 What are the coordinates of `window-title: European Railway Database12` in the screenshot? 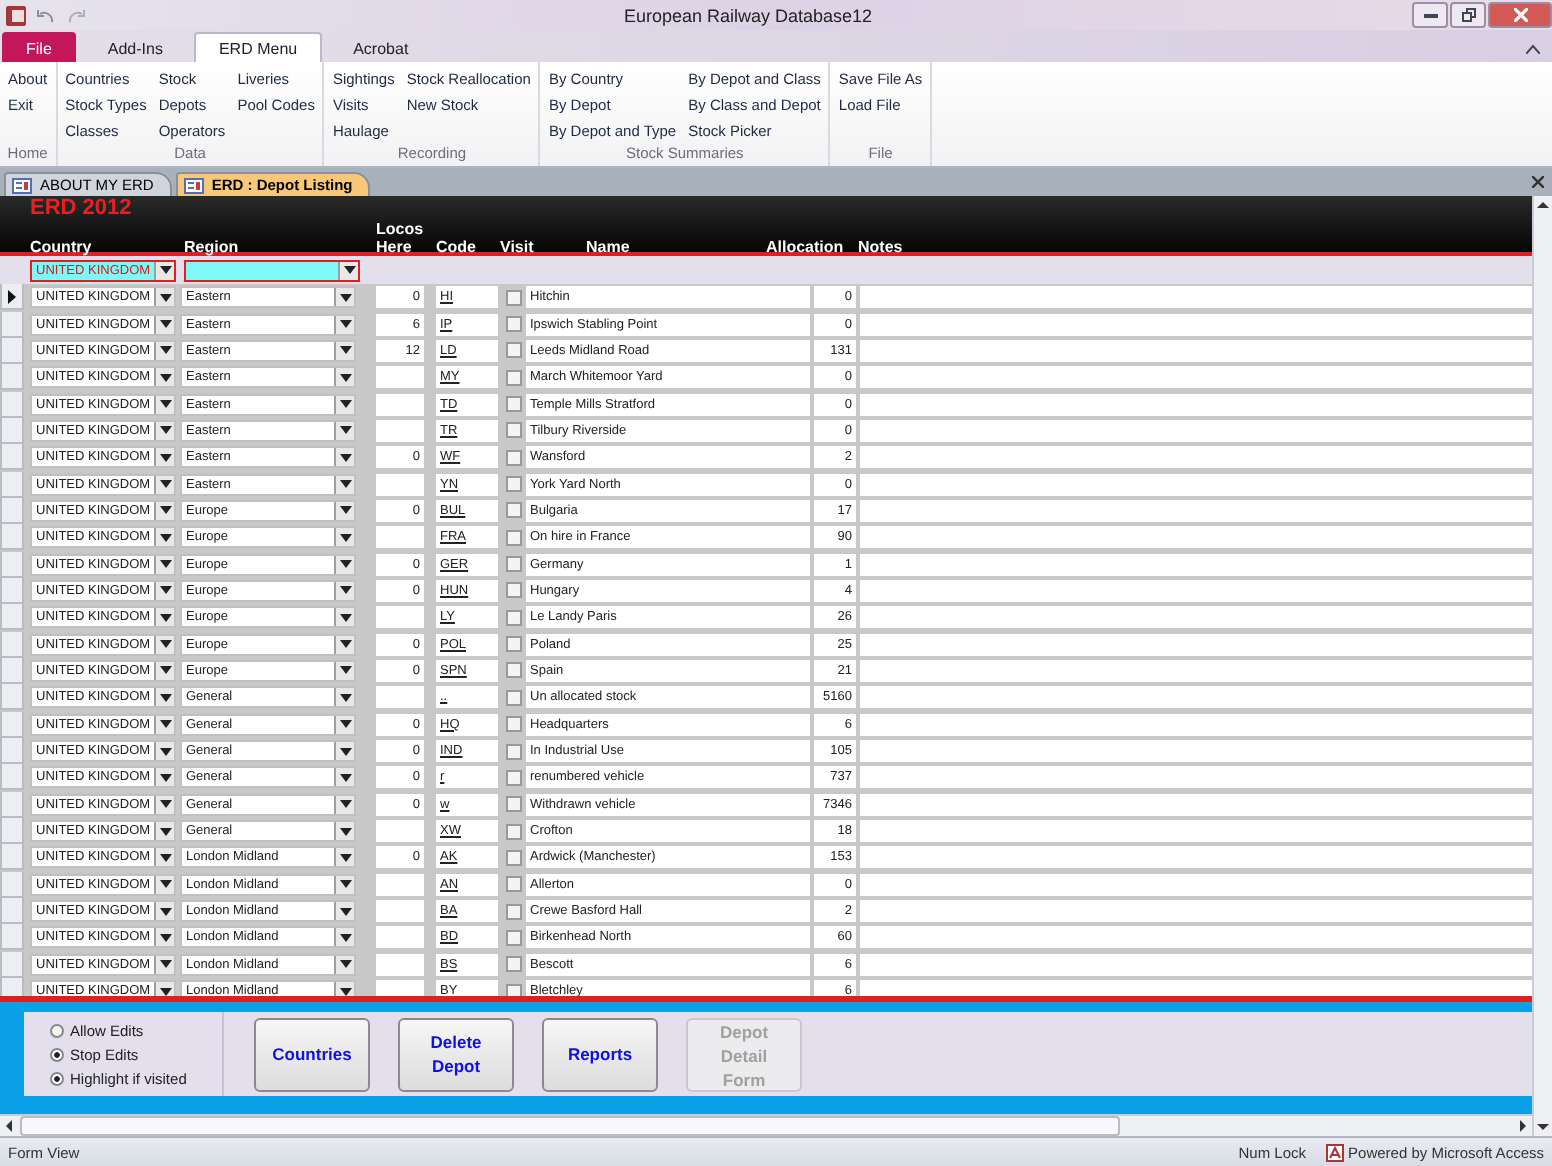 It's located at (748, 15).